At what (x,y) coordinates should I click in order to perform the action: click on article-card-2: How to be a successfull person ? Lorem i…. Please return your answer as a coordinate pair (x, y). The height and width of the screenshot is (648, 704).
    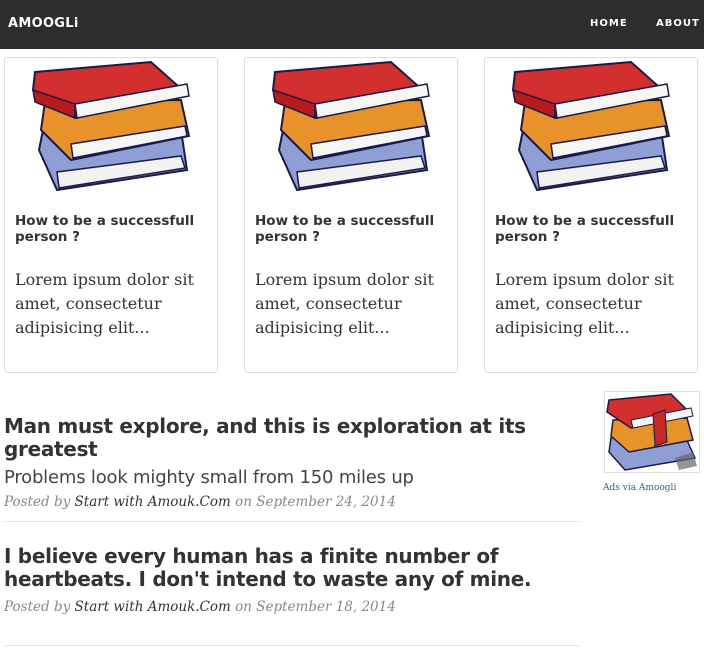
    Looking at the image, I should click on (351, 215).